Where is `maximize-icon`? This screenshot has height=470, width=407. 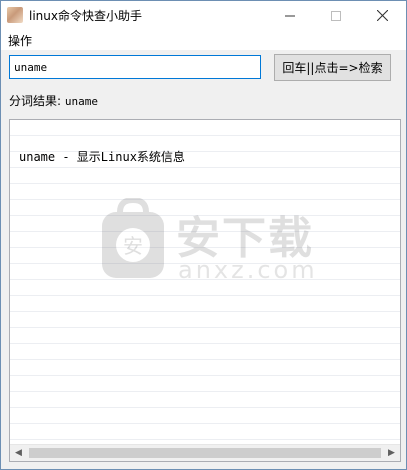
maximize-icon is located at coordinates (336, 15).